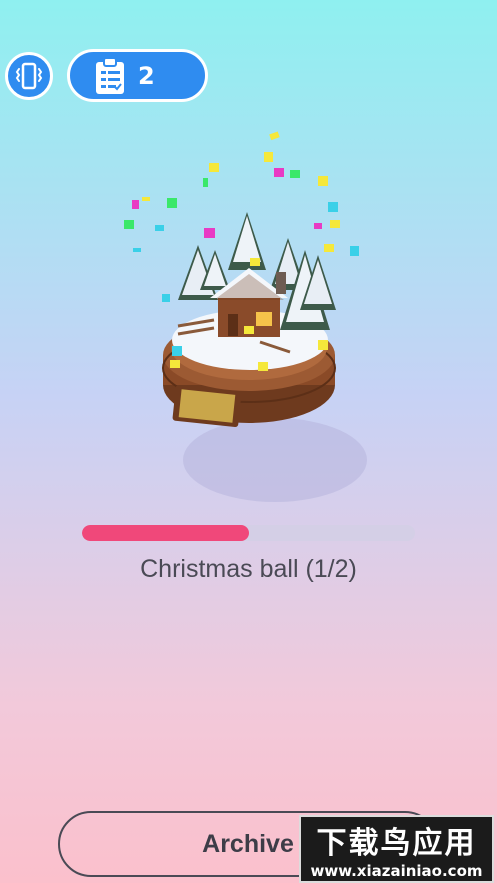 This screenshot has height=883, width=497. What do you see at coordinates (396, 843) in the screenshot?
I see `watermark-chinese-text: 下载鸟应用` at bounding box center [396, 843].